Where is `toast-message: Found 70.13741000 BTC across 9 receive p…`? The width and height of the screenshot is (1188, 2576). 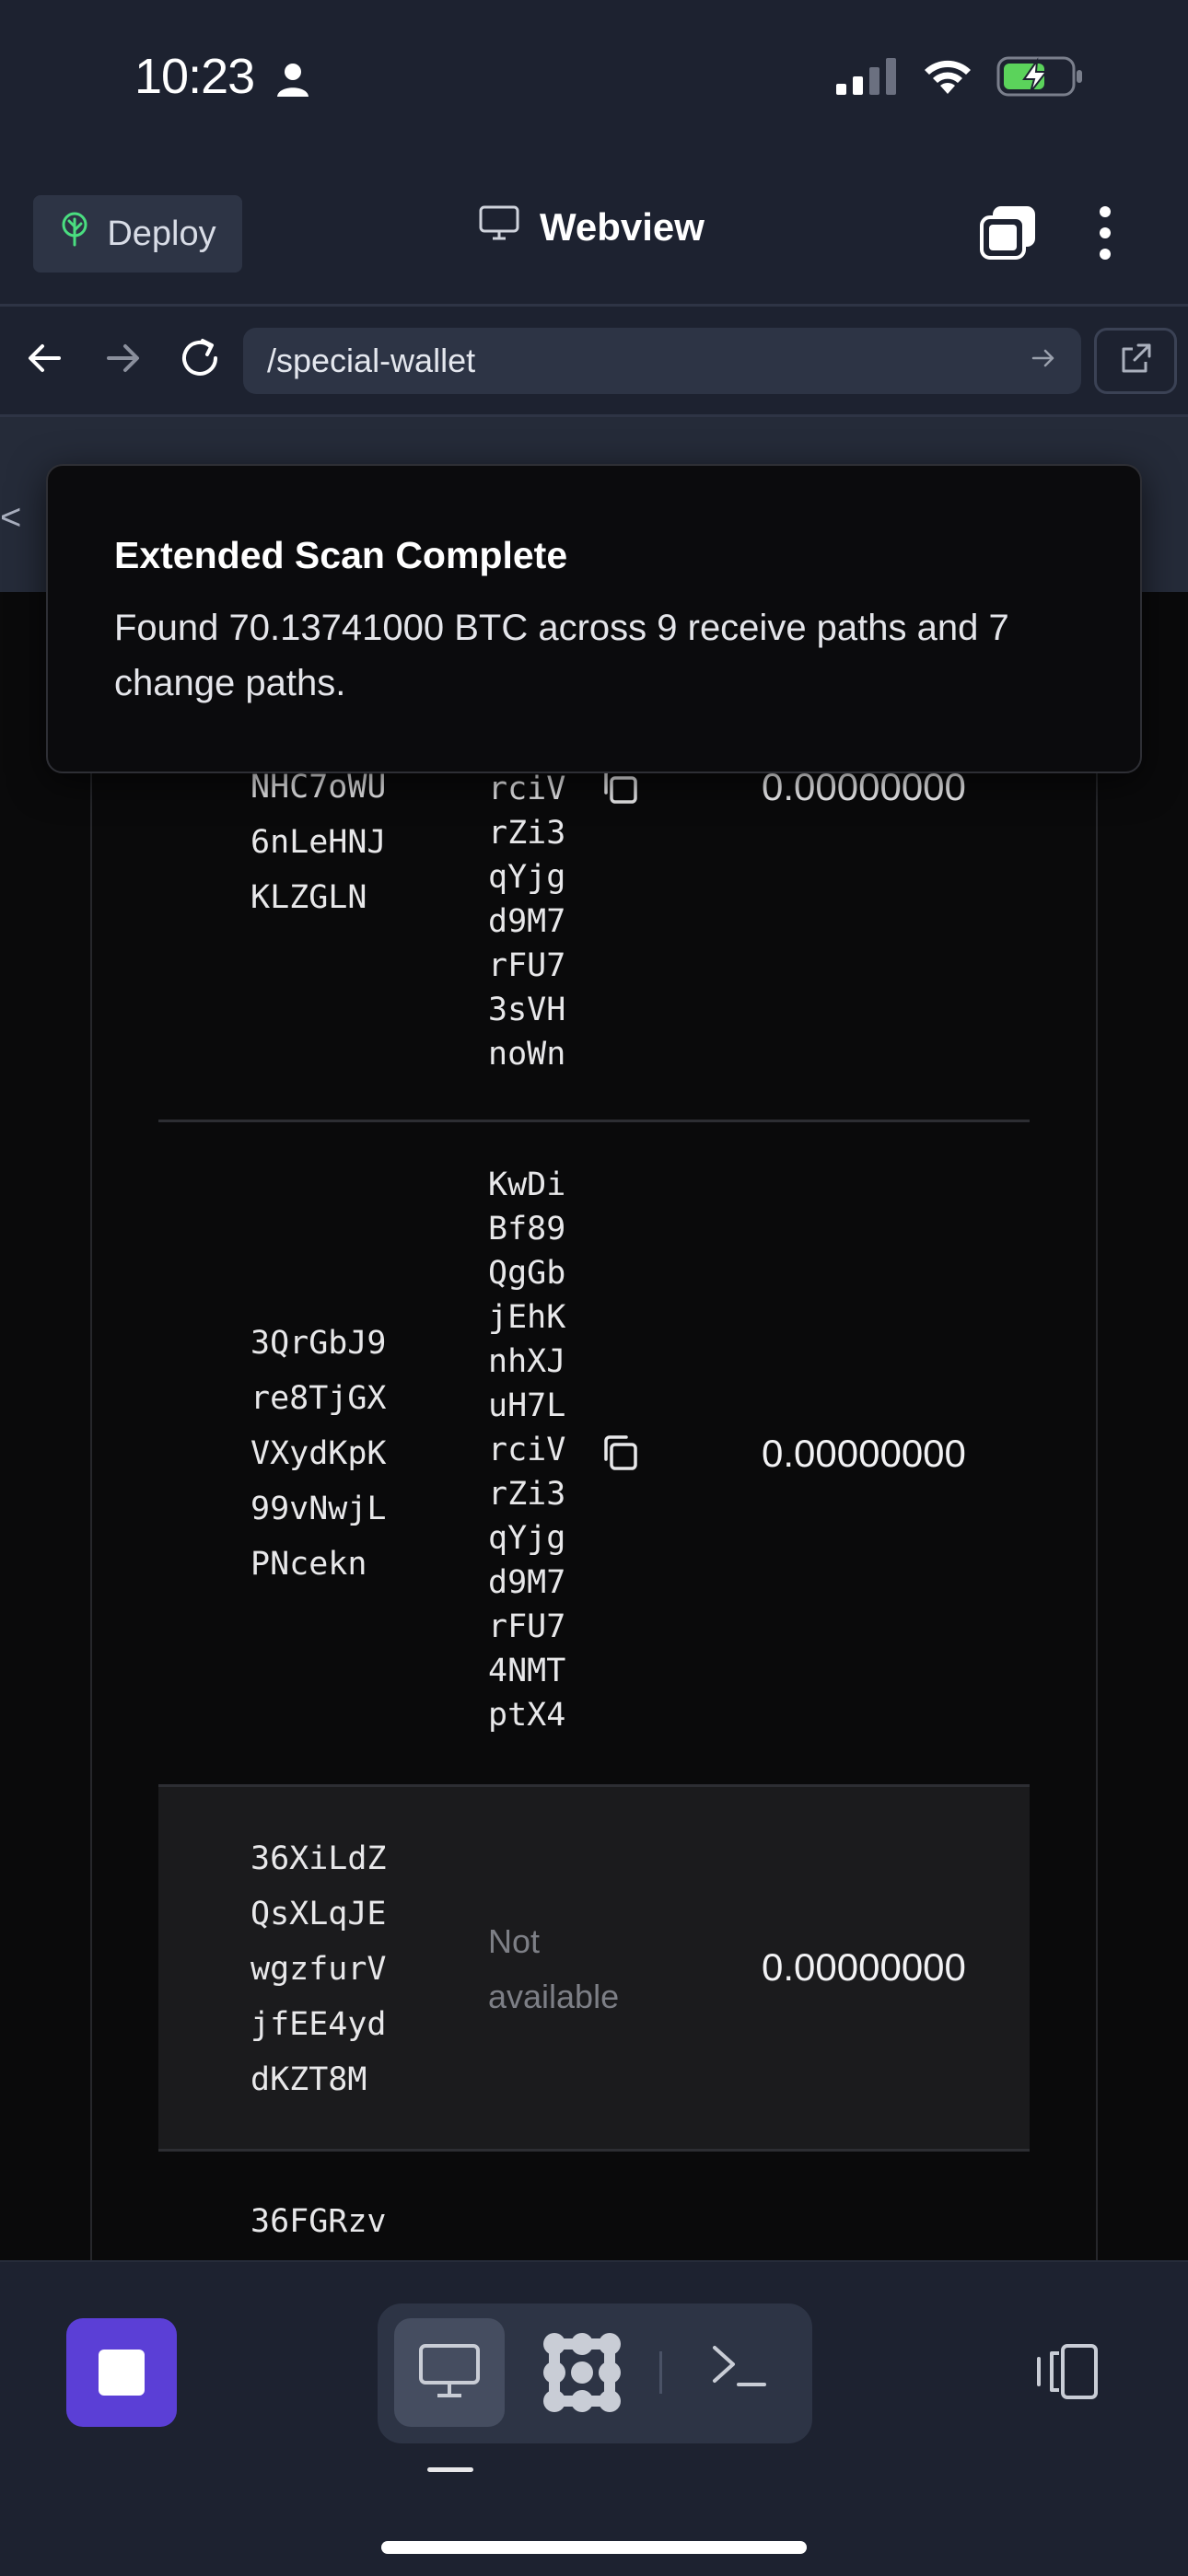
toast-message: Found 70.13741000 BTC across 9 receive p… is located at coordinates (561, 655).